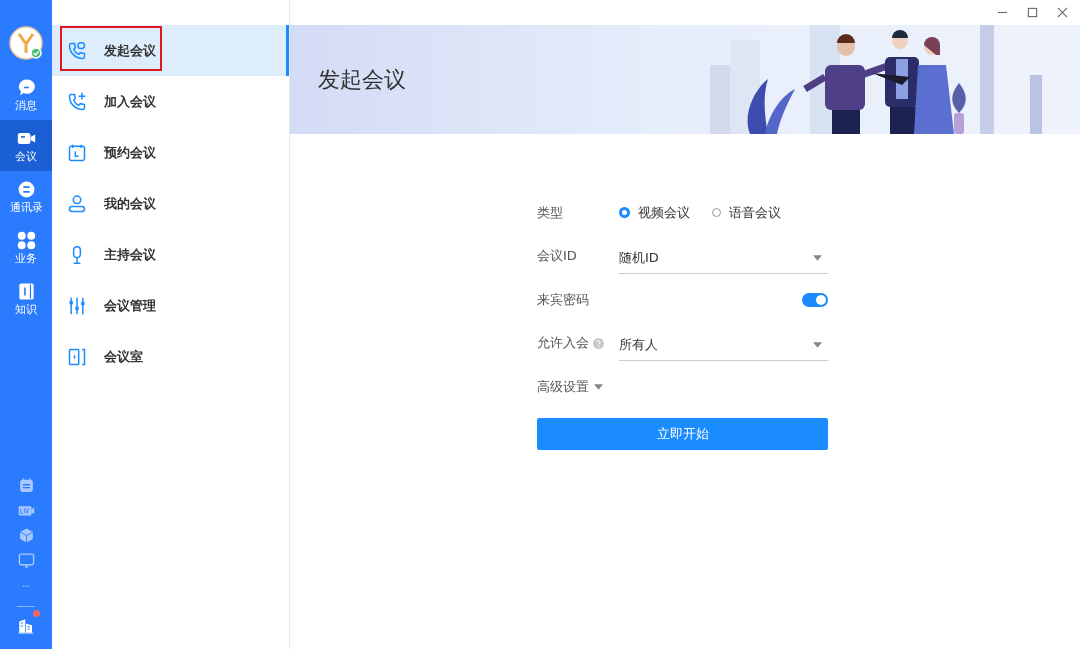  I want to click on cube-icon, so click(26, 535).